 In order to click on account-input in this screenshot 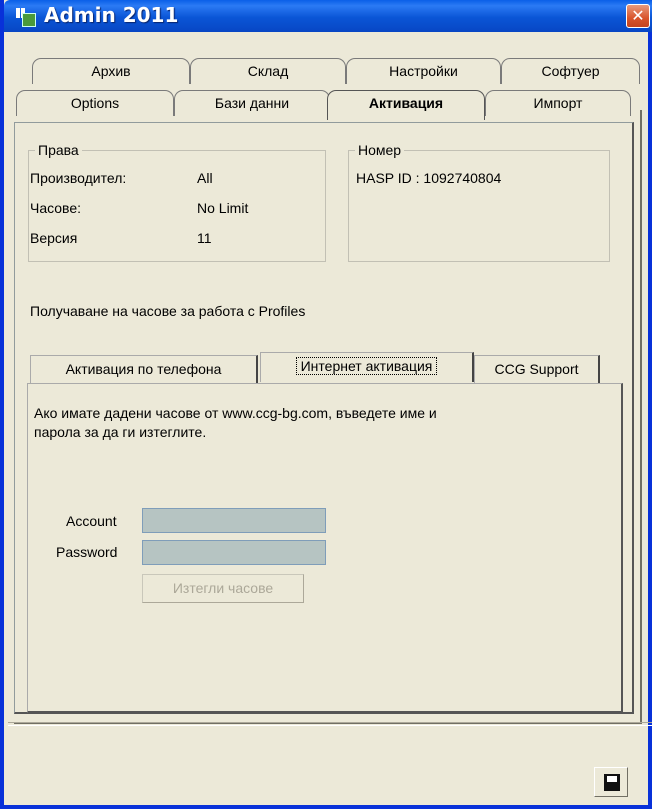, I will do `click(234, 520)`.